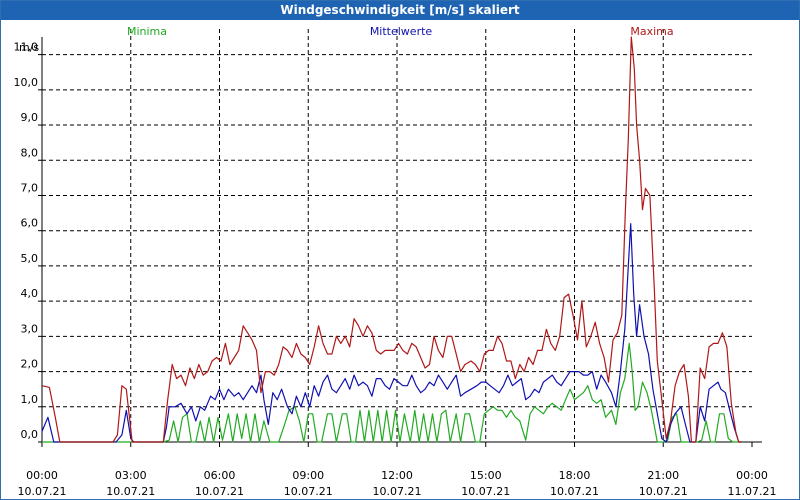  Describe the element at coordinates (29, 47) in the screenshot. I see `y-axis-label: m/s` at that location.